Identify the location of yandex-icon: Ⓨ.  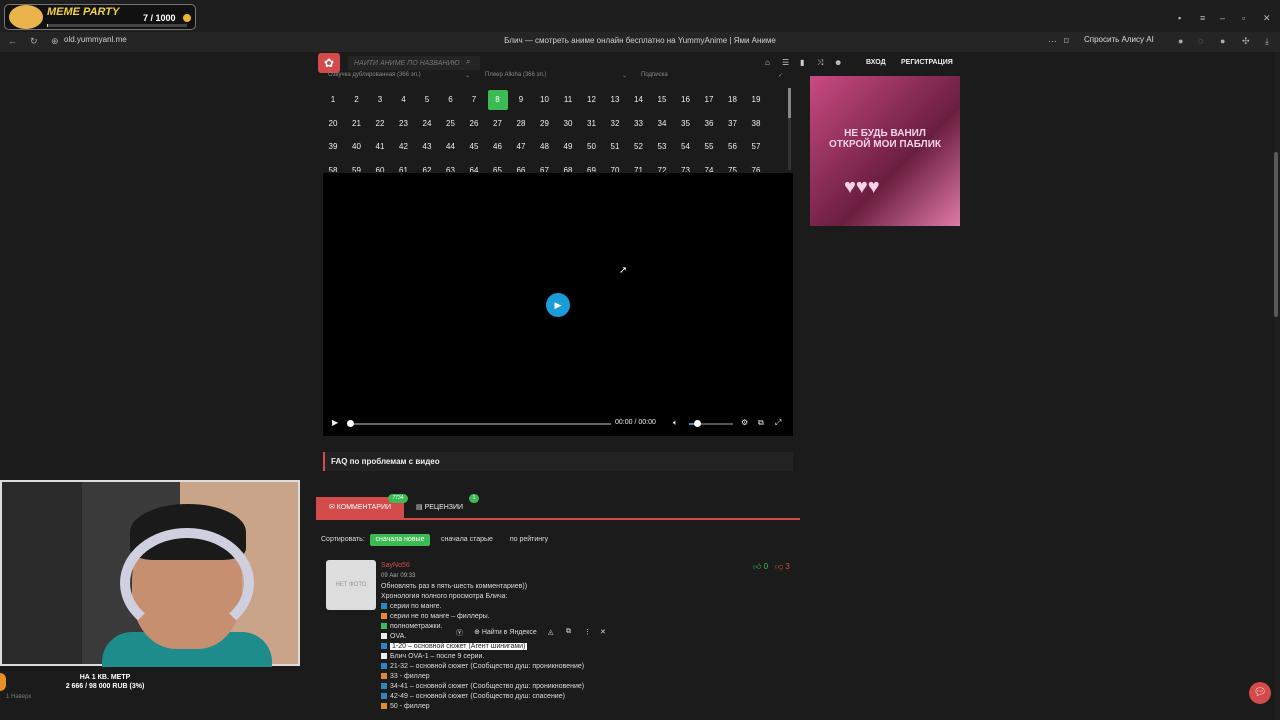
(459, 633).